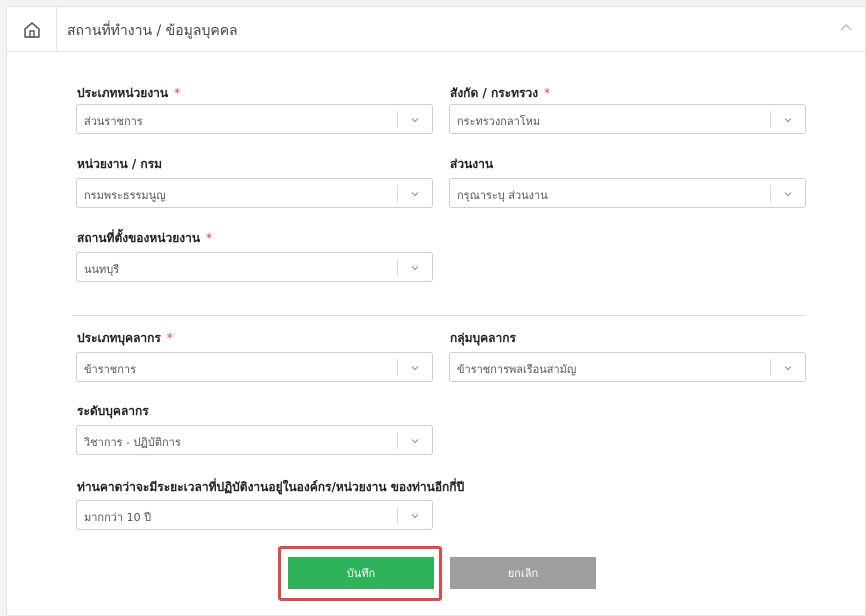 This screenshot has width=866, height=616. Describe the element at coordinates (254, 367) in the screenshot. I see `personnel-type-select: ข้าราชการ` at that location.